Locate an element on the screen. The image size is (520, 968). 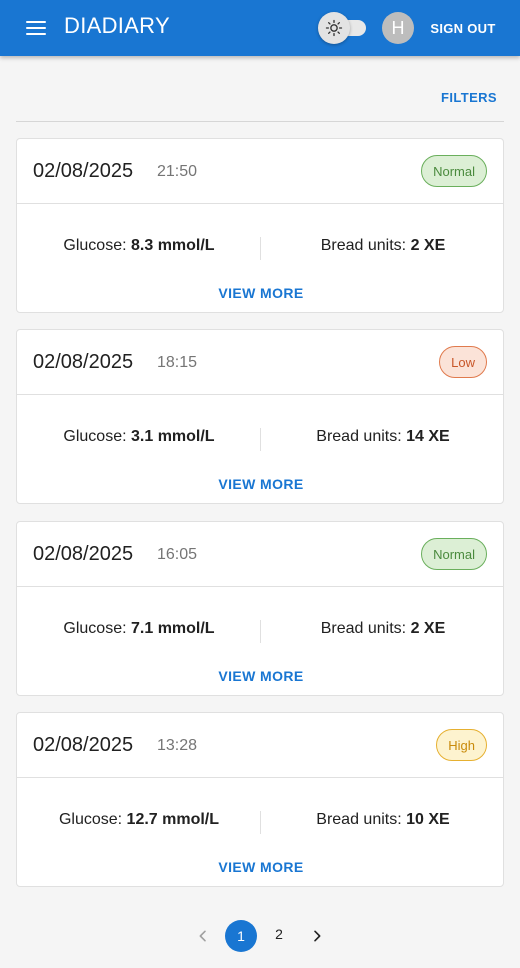
glucose-reading: Glucose: 7.1 mmol/L is located at coordinates (139, 629).